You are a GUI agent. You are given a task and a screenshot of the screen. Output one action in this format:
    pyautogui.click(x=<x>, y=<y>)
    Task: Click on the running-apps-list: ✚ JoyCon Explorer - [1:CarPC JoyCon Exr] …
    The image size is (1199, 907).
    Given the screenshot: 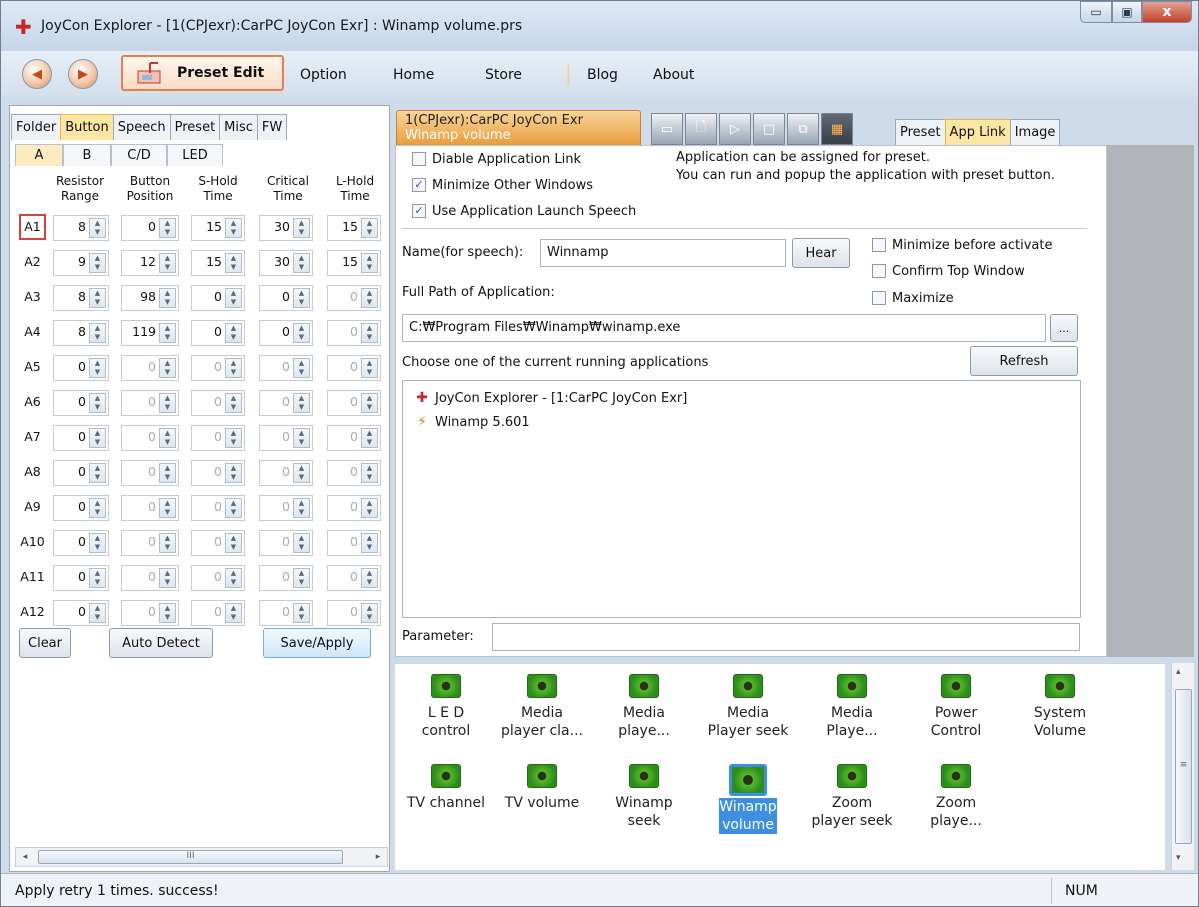 What is the action you would take?
    pyautogui.click(x=741, y=499)
    